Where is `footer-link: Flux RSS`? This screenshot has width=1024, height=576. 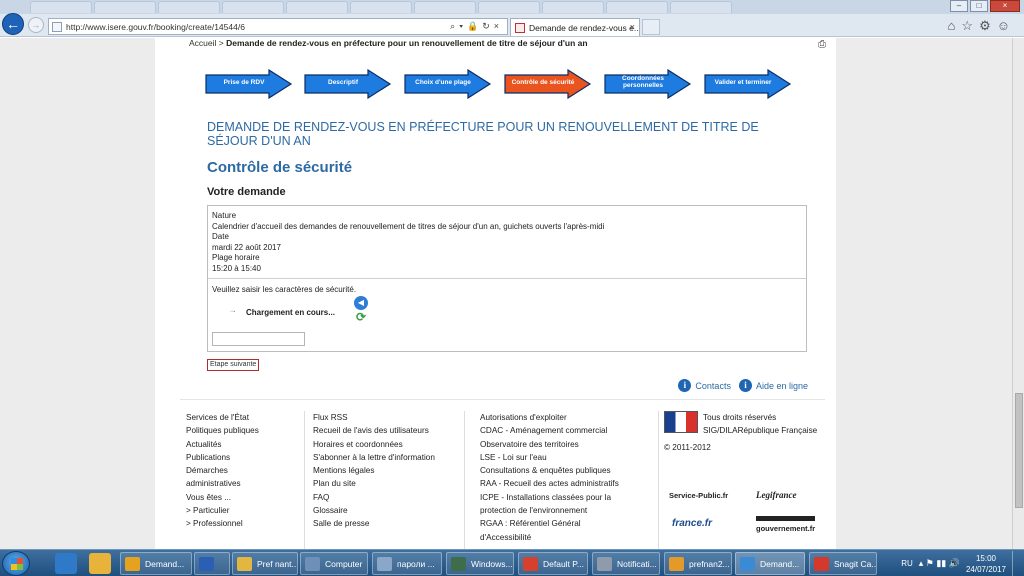 footer-link: Flux RSS is located at coordinates (383, 417).